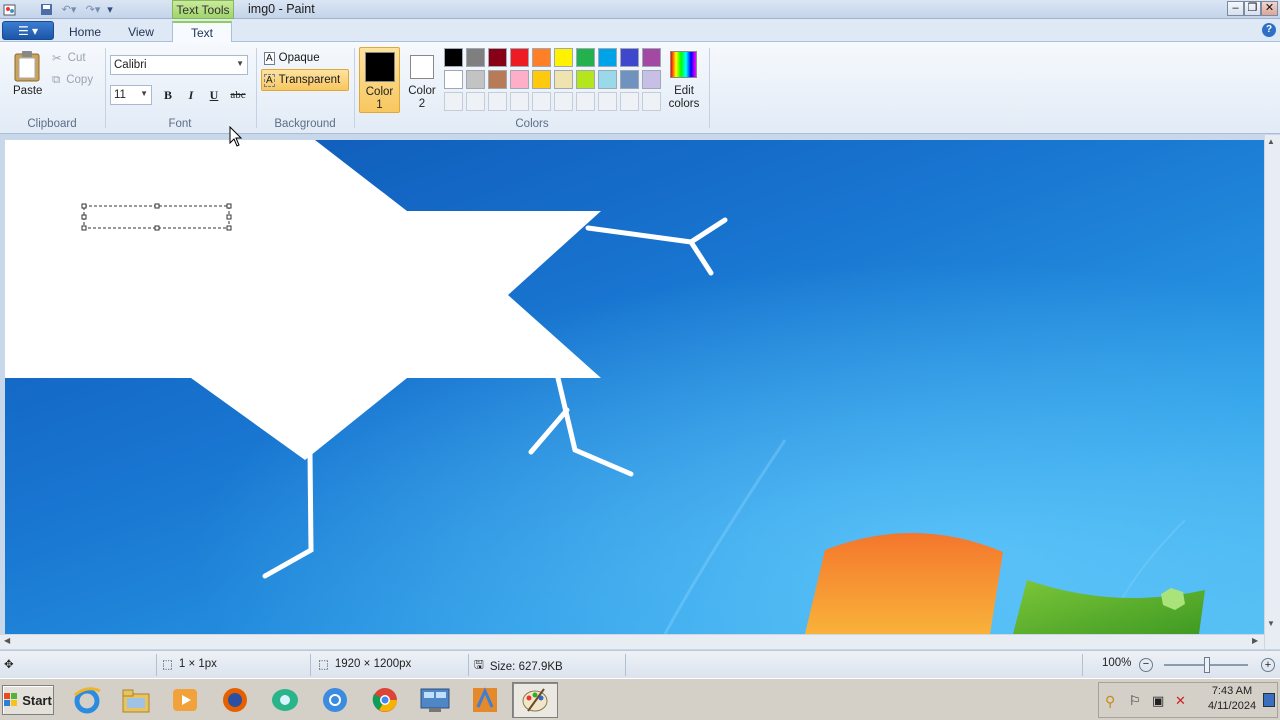 This screenshot has height=720, width=1280. I want to click on start-button: Start, so click(28, 700).